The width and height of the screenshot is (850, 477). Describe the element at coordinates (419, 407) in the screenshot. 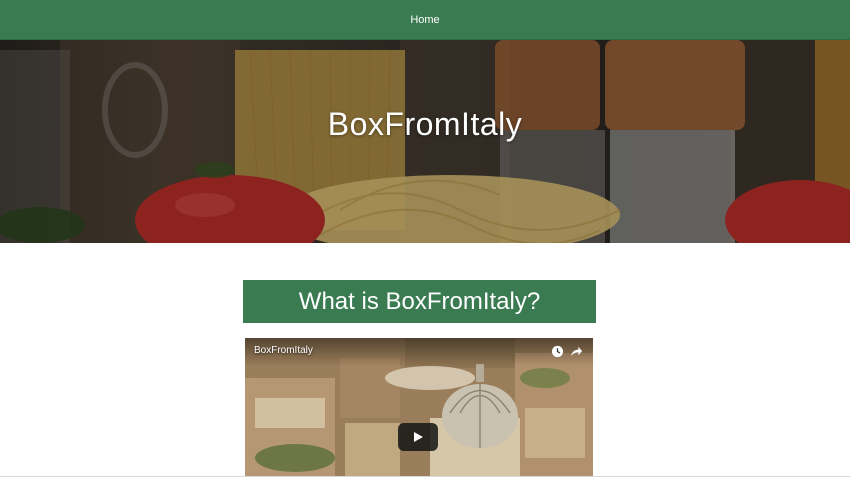

I see `video-player: BoxFromItaly` at that location.